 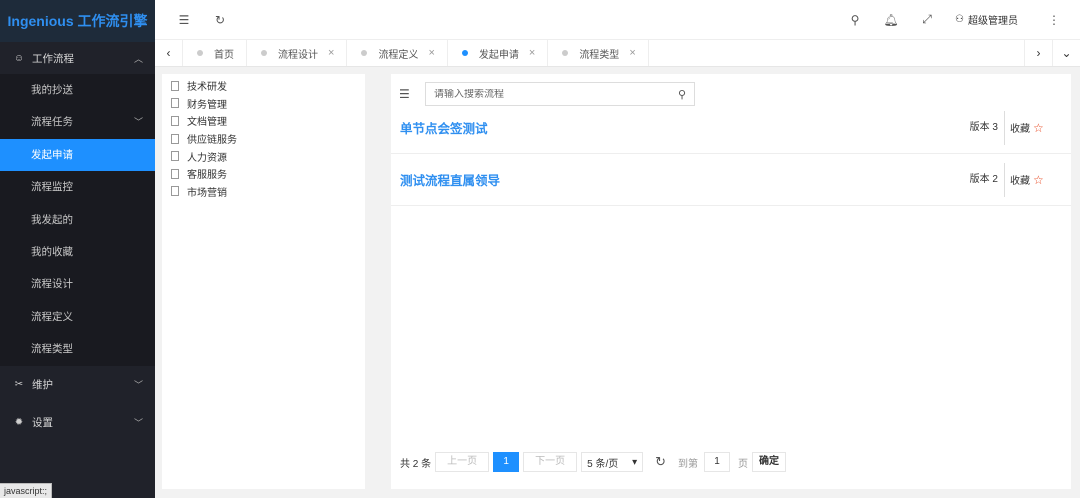 What do you see at coordinates (506, 462) in the screenshot?
I see `current-page-button: 1` at bounding box center [506, 462].